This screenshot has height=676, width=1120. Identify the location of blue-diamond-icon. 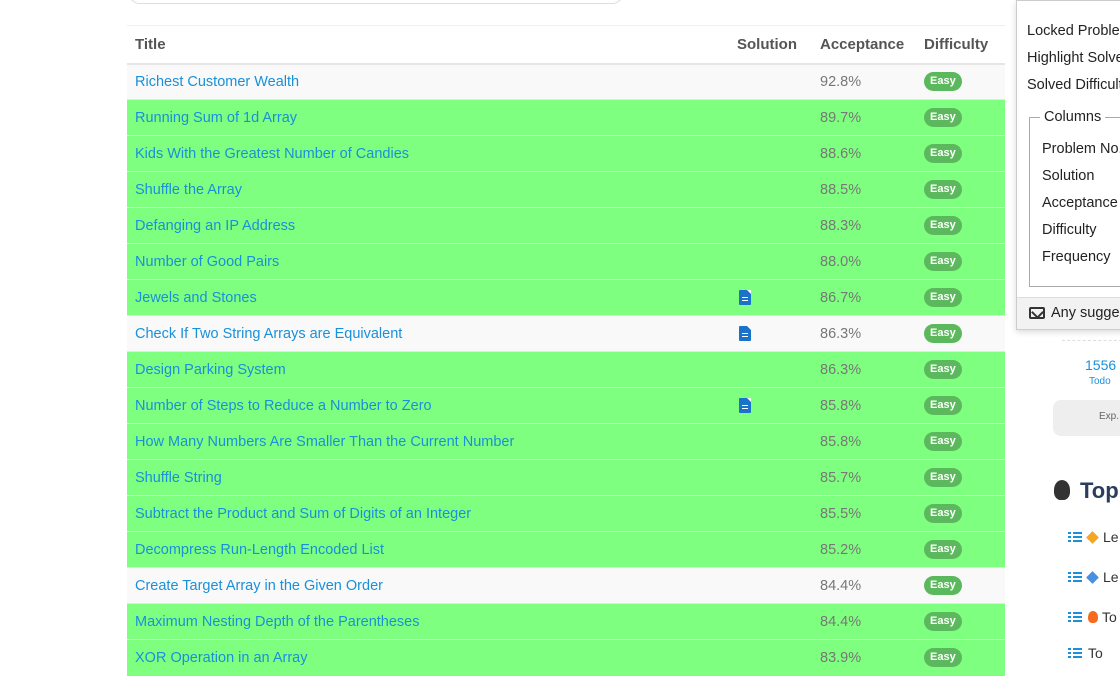
(1092, 577).